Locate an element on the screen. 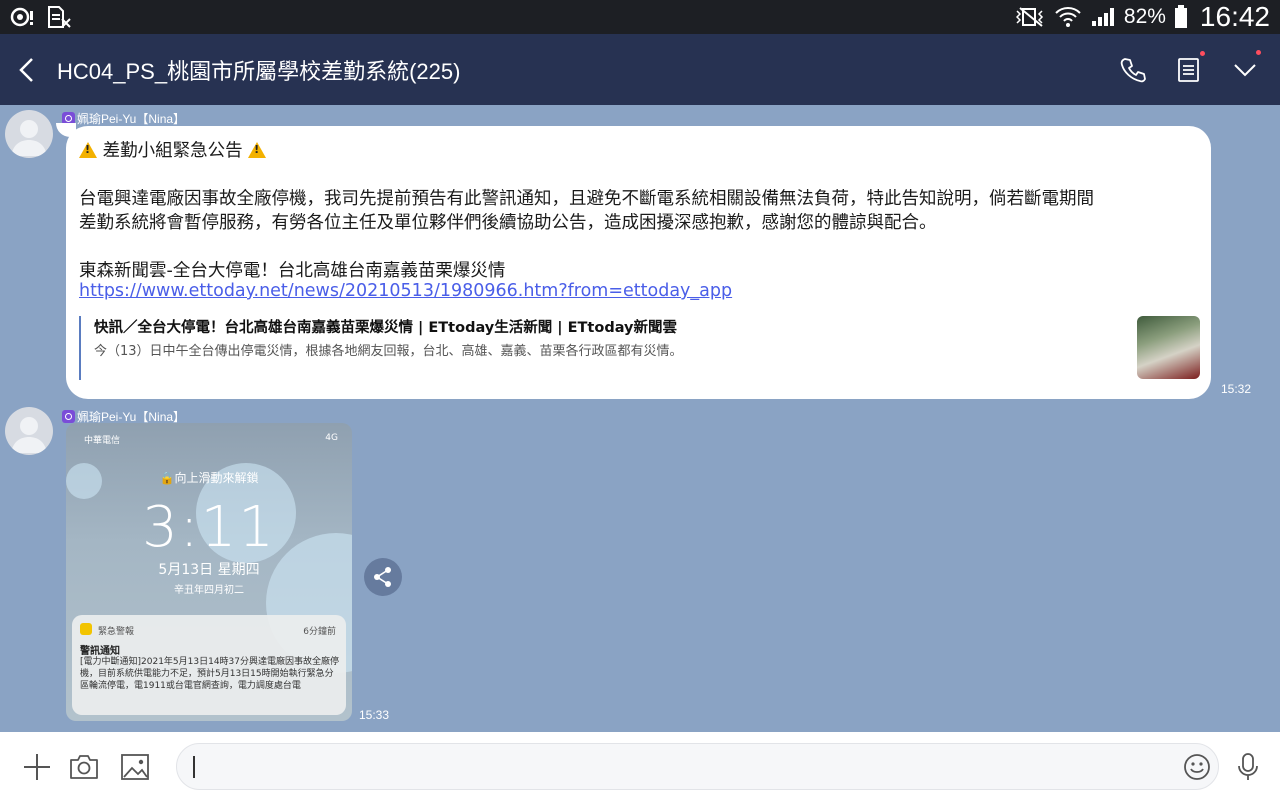 Image resolution: width=1280 pixels, height=800 pixels. battery-icon is located at coordinates (1180, 16).